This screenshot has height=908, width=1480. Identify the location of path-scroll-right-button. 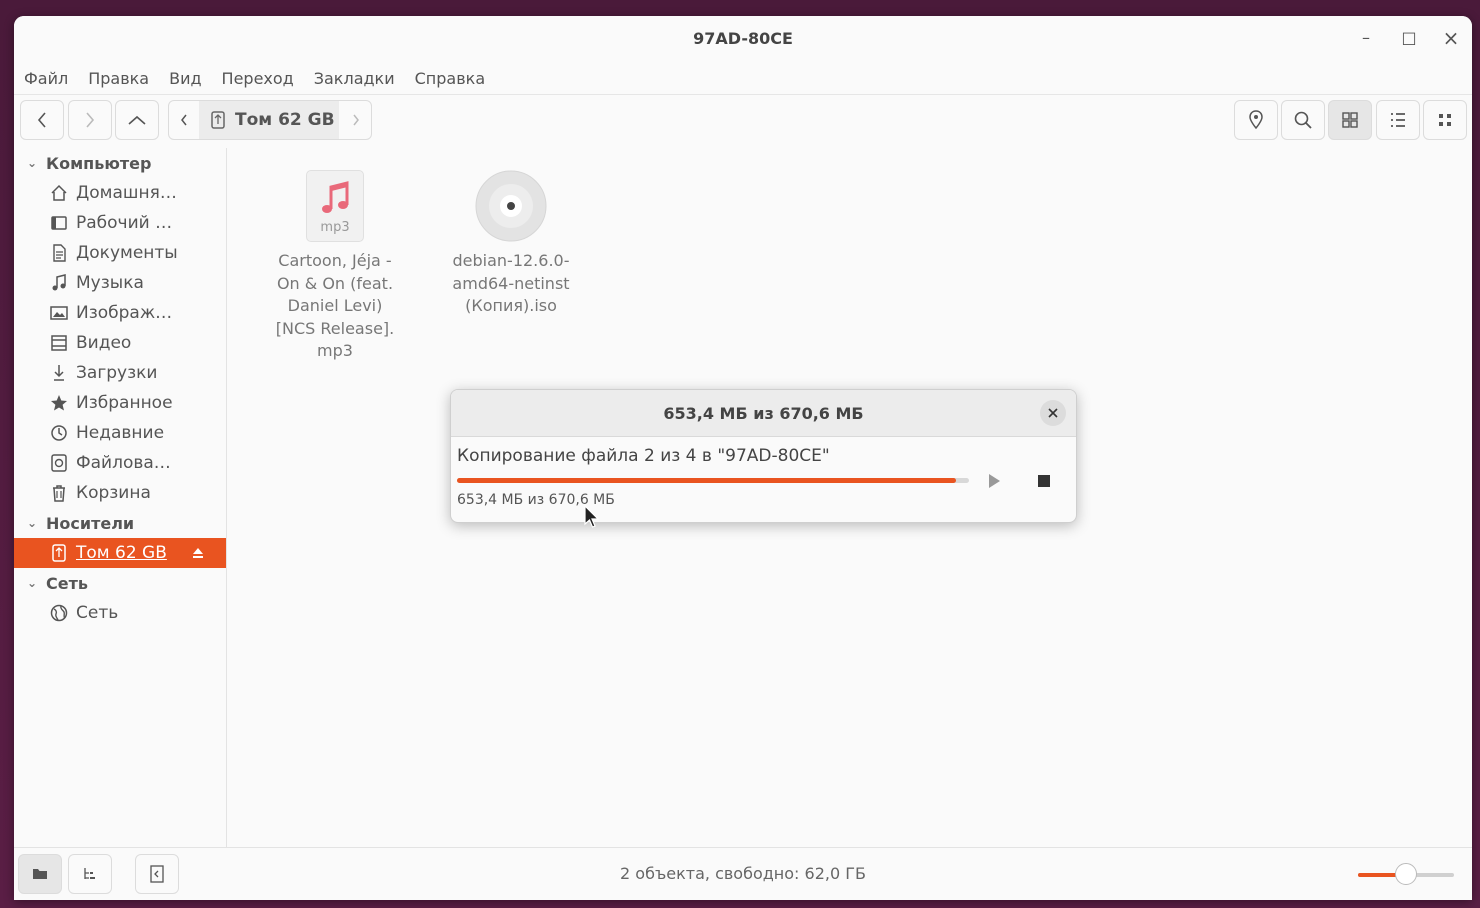
(356, 120).